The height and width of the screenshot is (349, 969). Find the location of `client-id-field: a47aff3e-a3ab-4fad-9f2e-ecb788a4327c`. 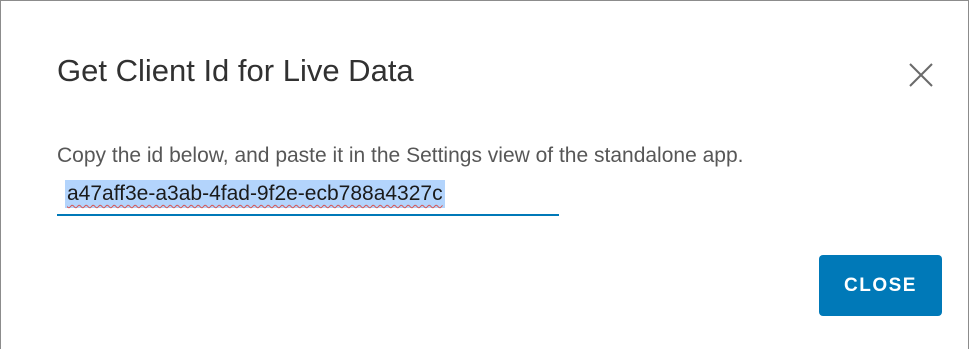

client-id-field: a47aff3e-a3ab-4fad-9f2e-ecb788a4327c is located at coordinates (308, 197).